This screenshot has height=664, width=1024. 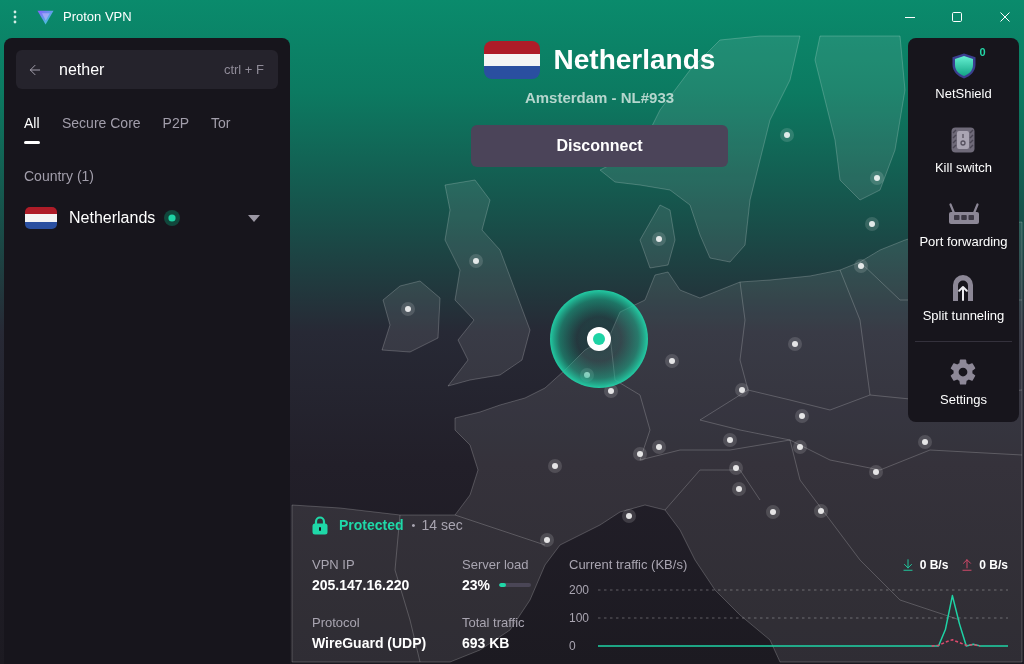 I want to click on filter-tab: Secure Core, so click(x=101, y=129).